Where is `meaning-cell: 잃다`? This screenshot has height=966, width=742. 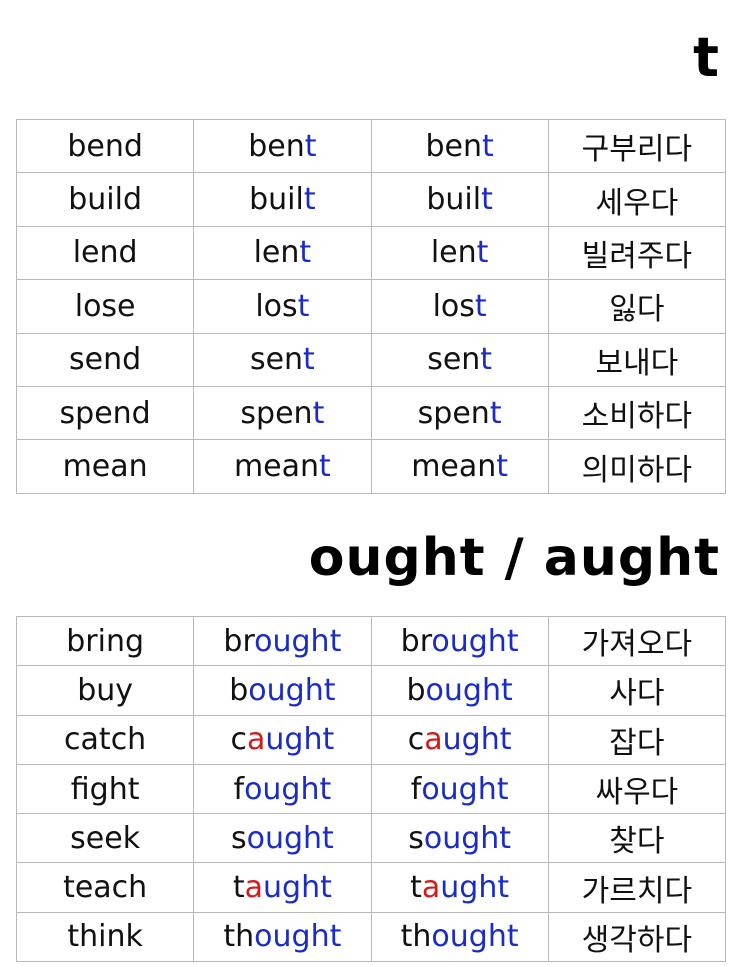
meaning-cell: 잃다 is located at coordinates (637, 306).